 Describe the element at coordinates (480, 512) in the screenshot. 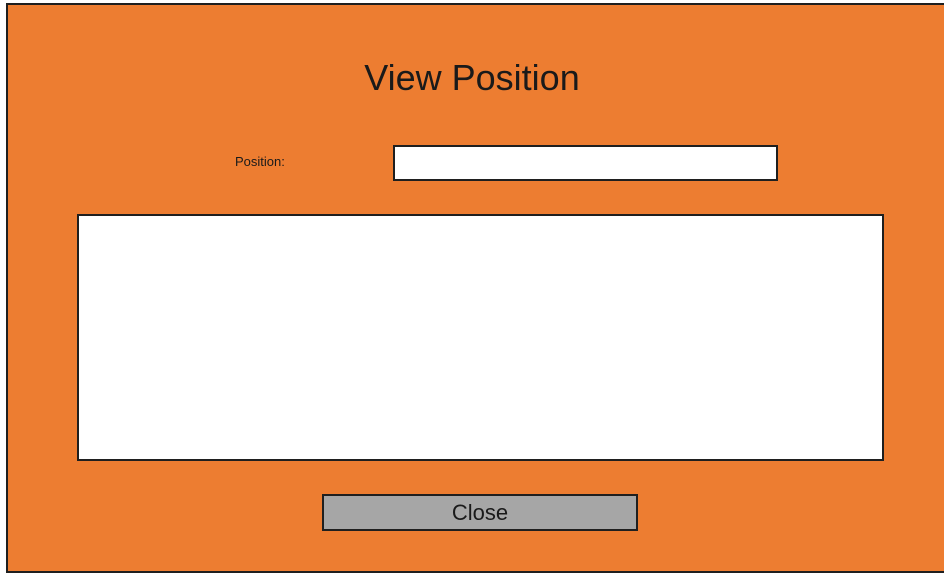

I see `close-button: Close` at that location.